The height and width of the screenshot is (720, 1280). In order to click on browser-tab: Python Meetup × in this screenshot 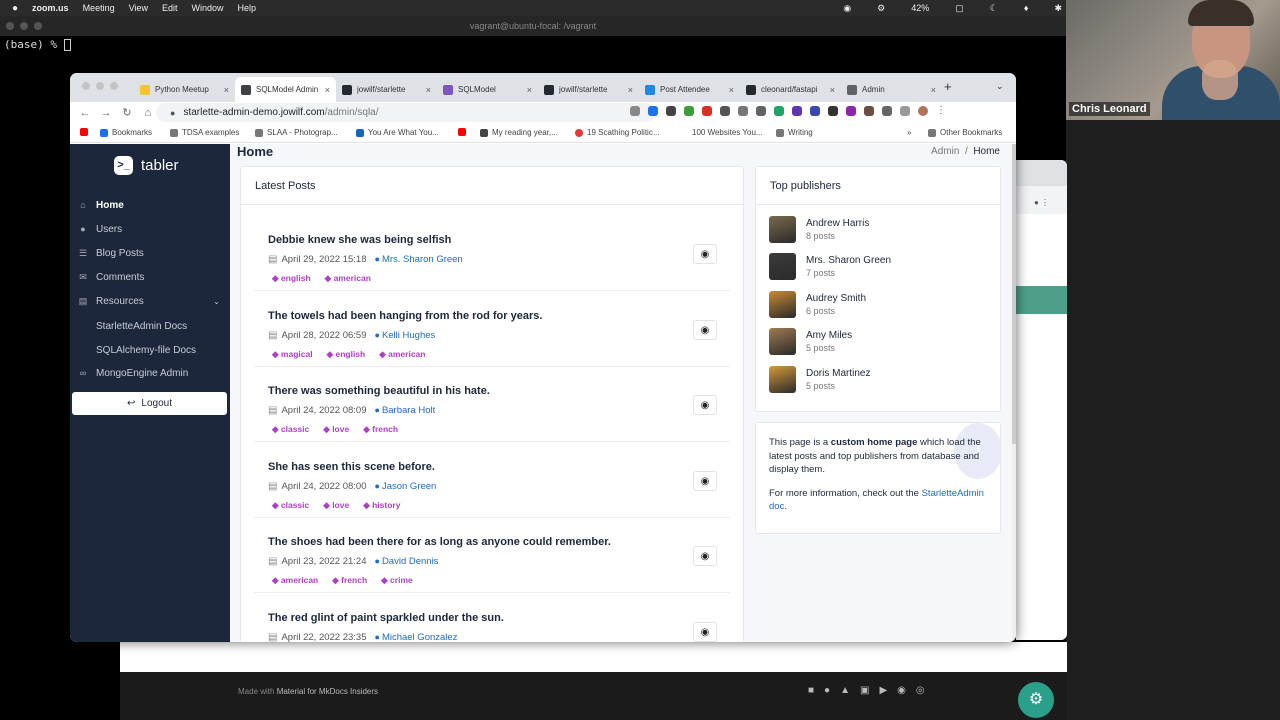, I will do `click(184, 89)`.